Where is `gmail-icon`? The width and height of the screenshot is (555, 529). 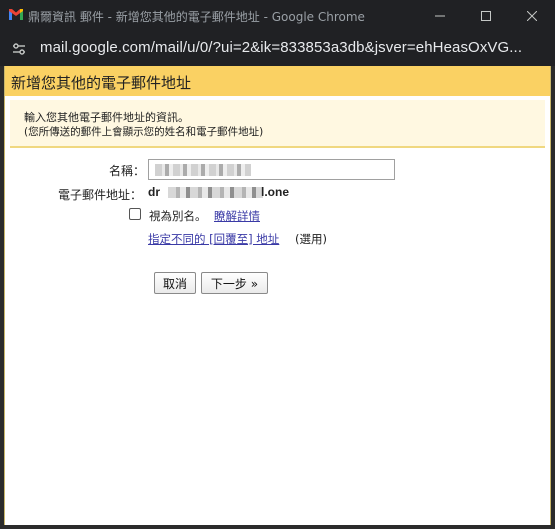
gmail-icon is located at coordinates (16, 14).